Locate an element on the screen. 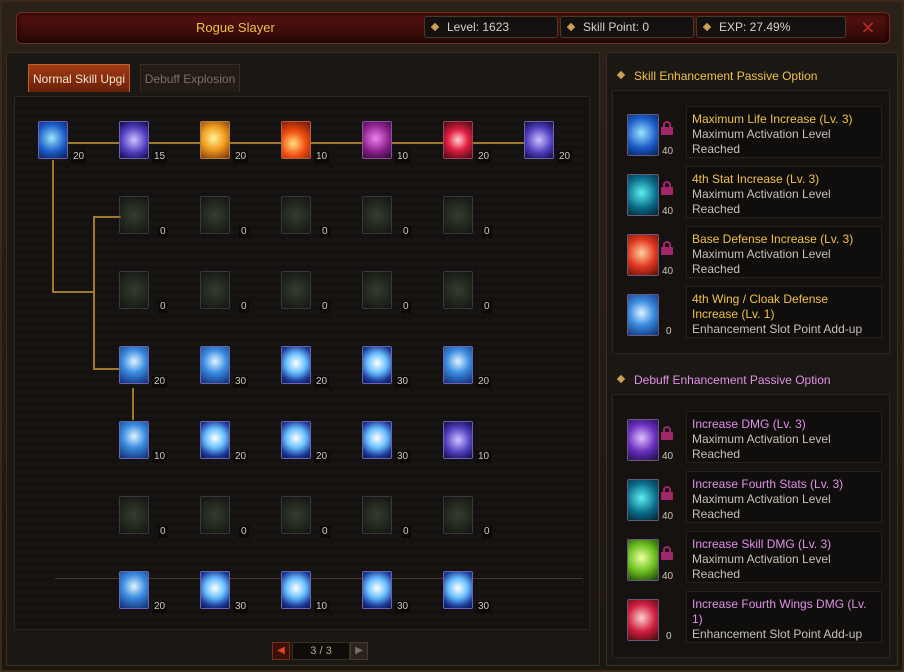  branch-line-row4 is located at coordinates (107, 369).